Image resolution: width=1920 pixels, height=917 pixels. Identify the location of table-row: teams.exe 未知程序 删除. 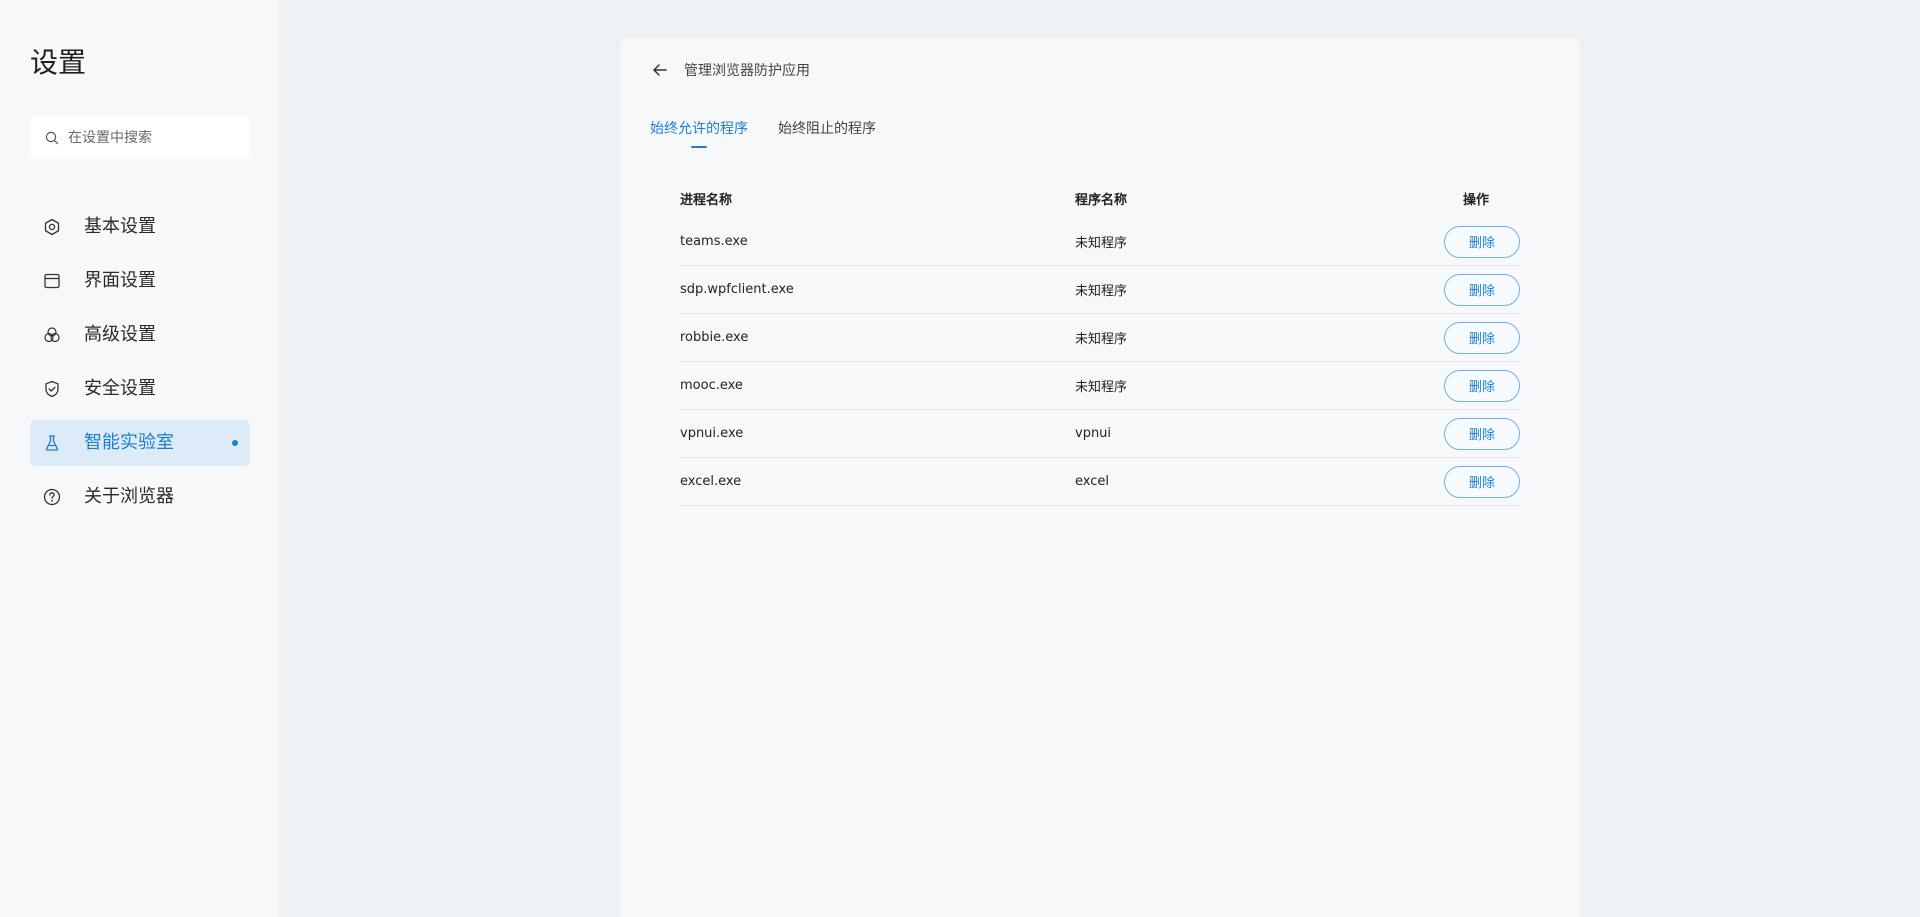
(1100, 242).